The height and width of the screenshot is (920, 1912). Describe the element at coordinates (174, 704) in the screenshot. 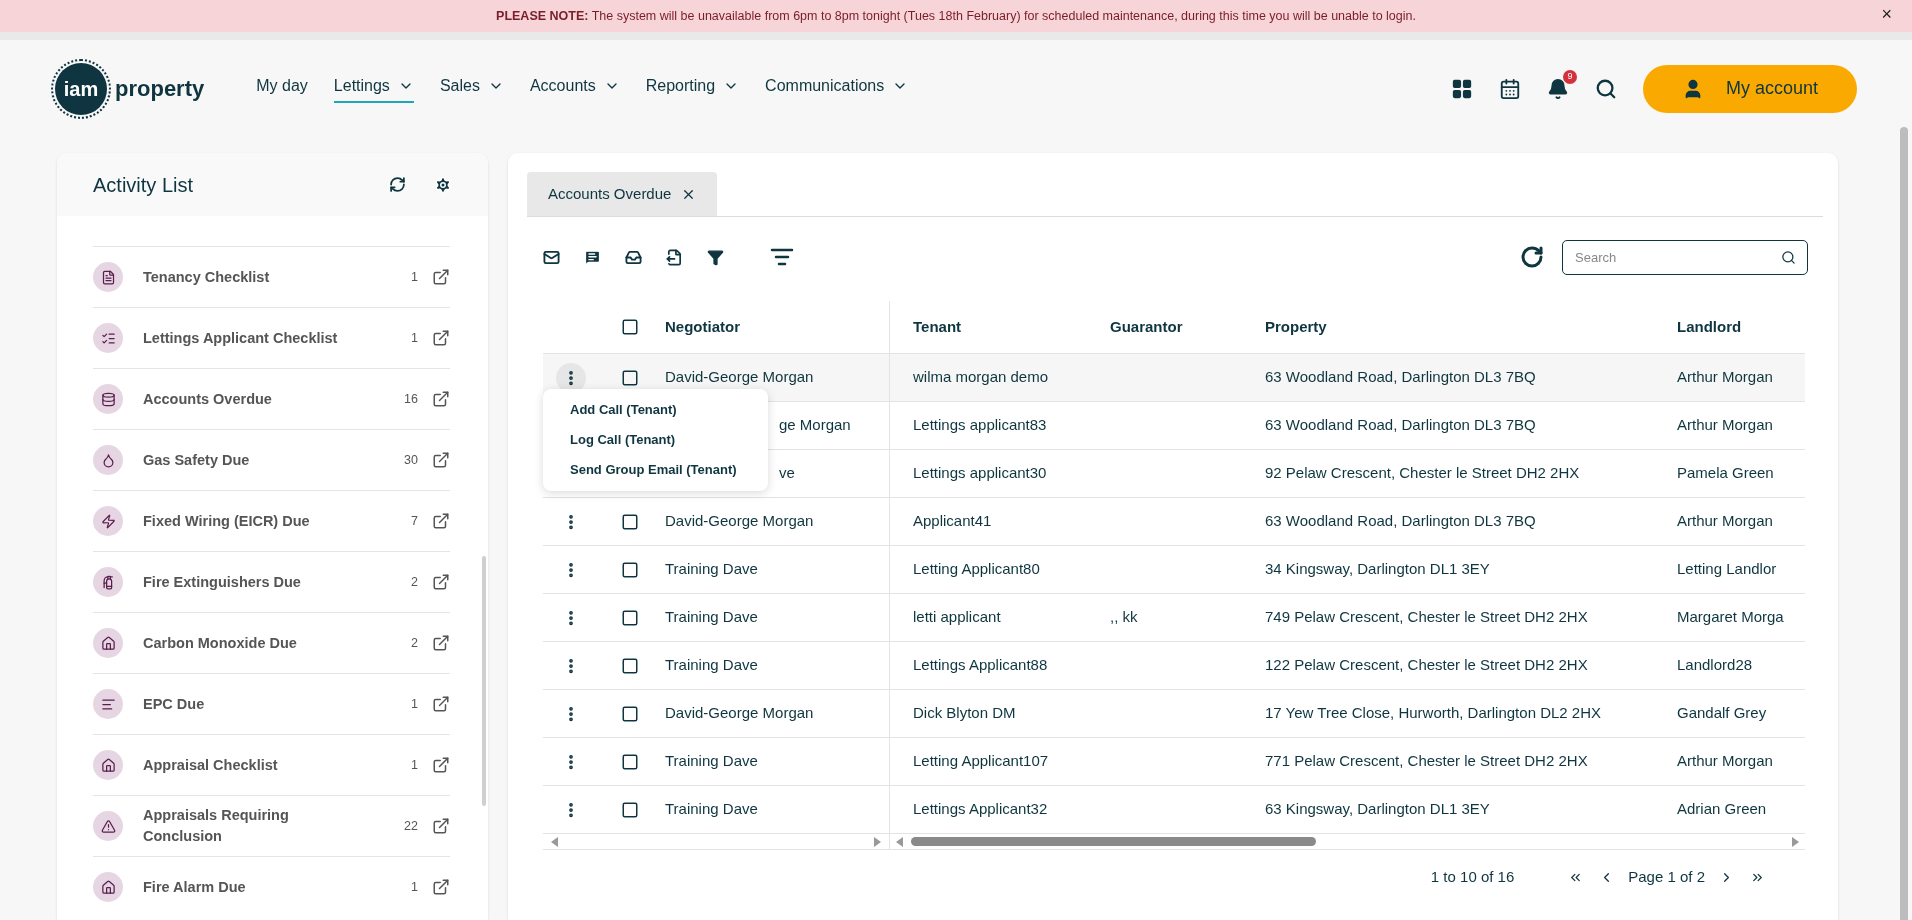

I see `activity-label: EPC Due` at that location.